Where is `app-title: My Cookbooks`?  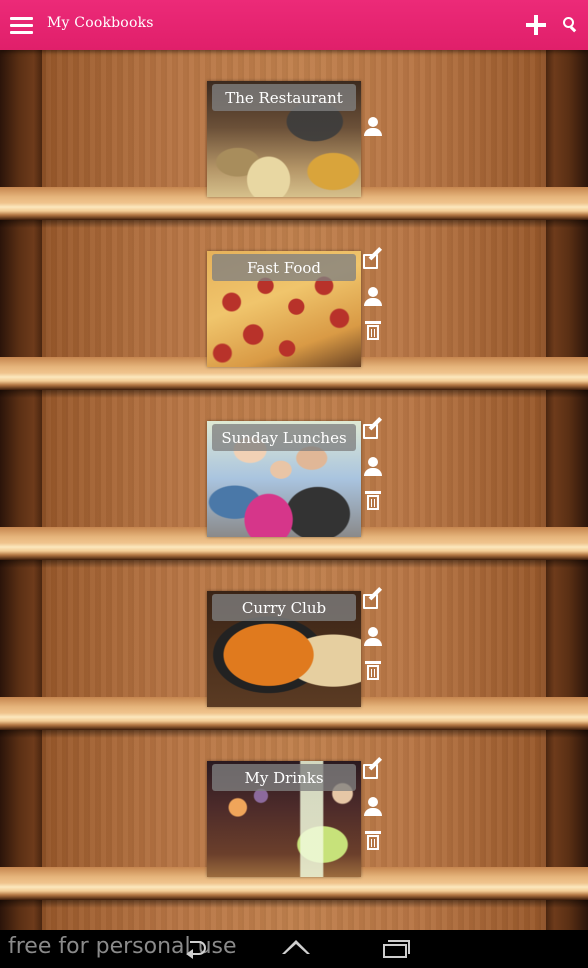 app-title: My Cookbooks is located at coordinates (100, 23).